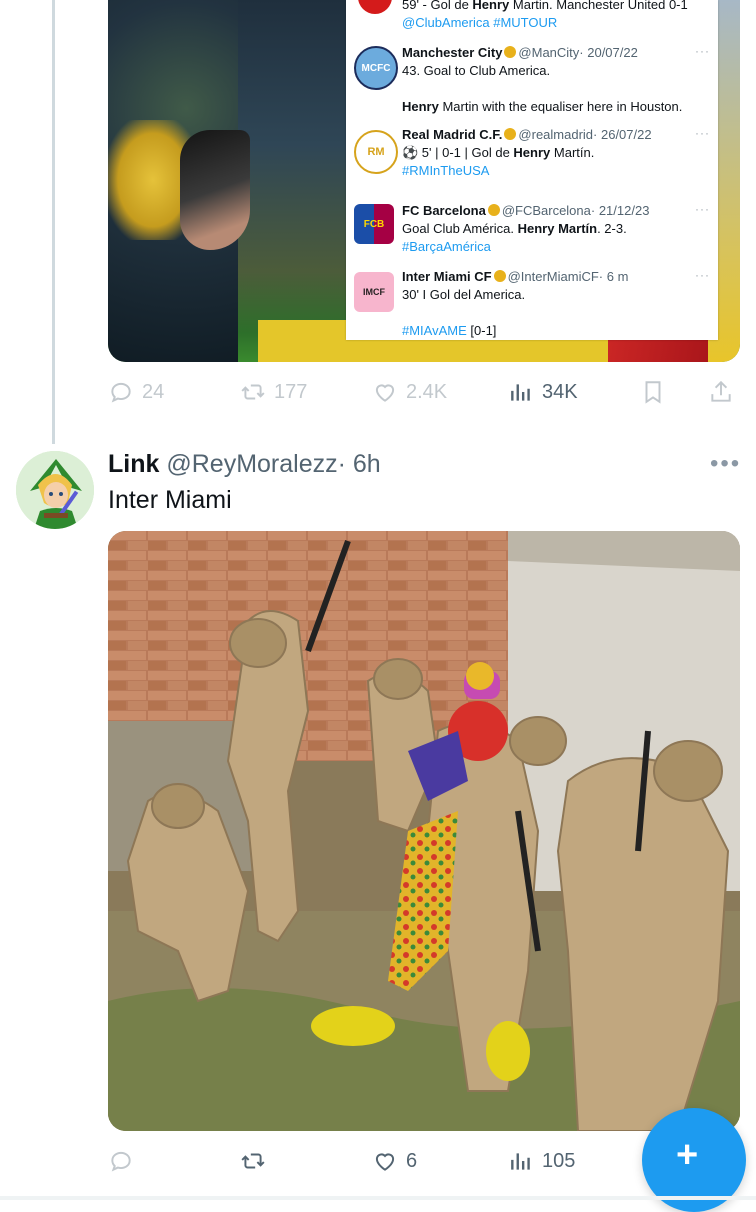  Describe the element at coordinates (556, 134) in the screenshot. I see `card-post-handle: @realmadrid` at that location.